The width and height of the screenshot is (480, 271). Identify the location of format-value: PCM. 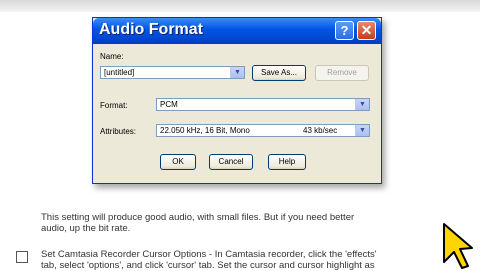
(169, 104).